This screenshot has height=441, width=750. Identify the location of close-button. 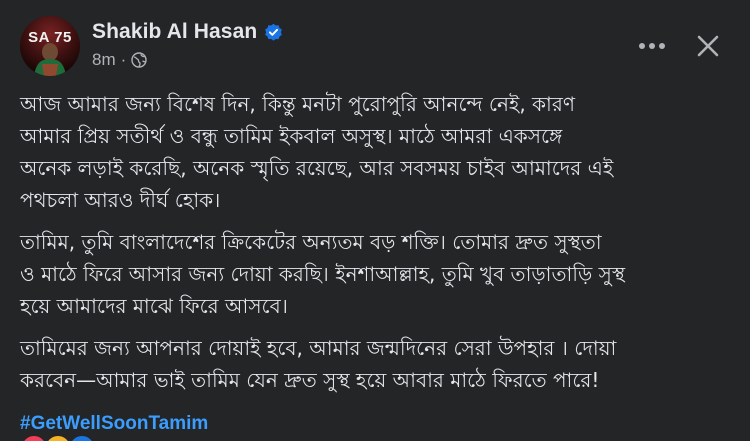
(708, 46).